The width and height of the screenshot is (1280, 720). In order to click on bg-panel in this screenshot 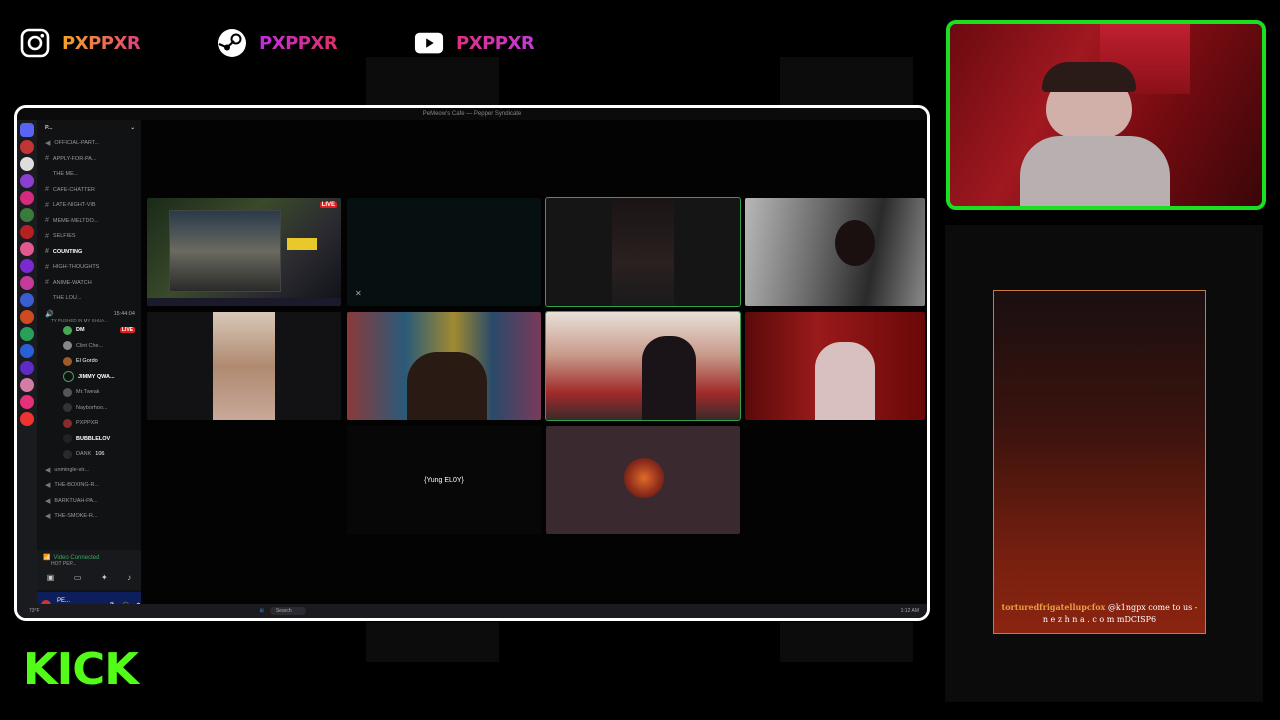, I will do `click(846, 81)`.